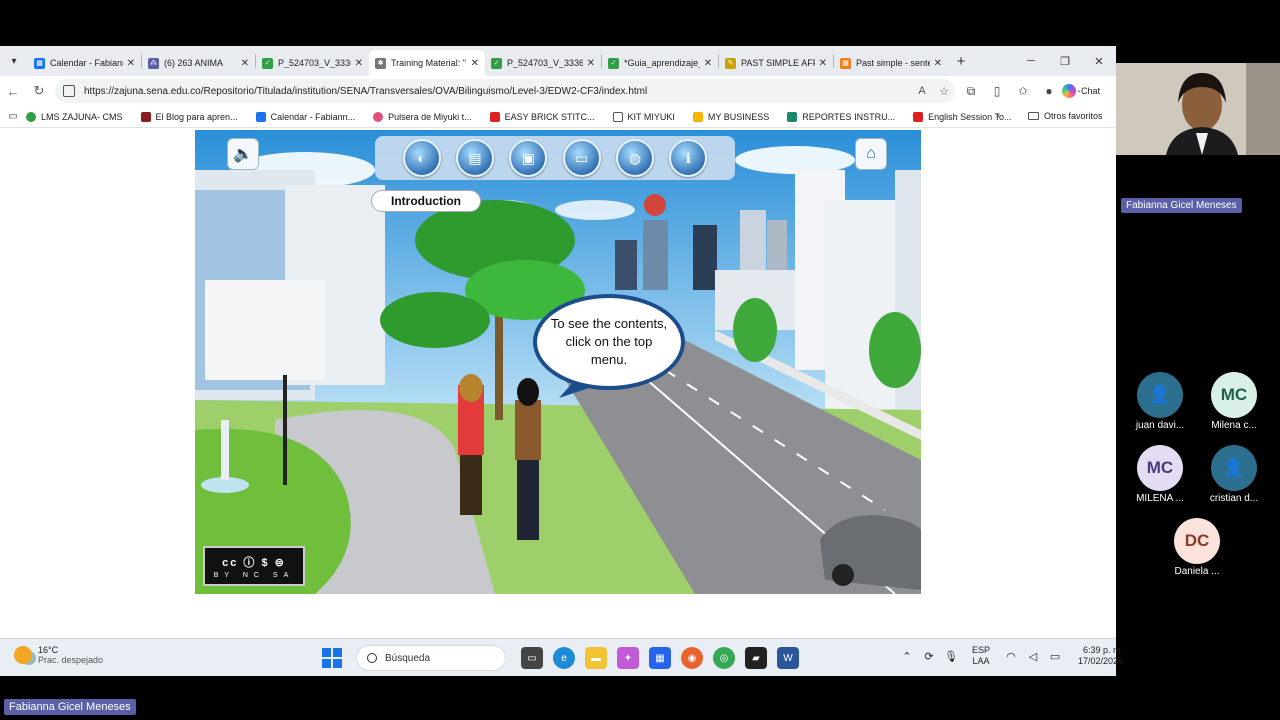  I want to click on zajuna-icon, so click(31, 116).